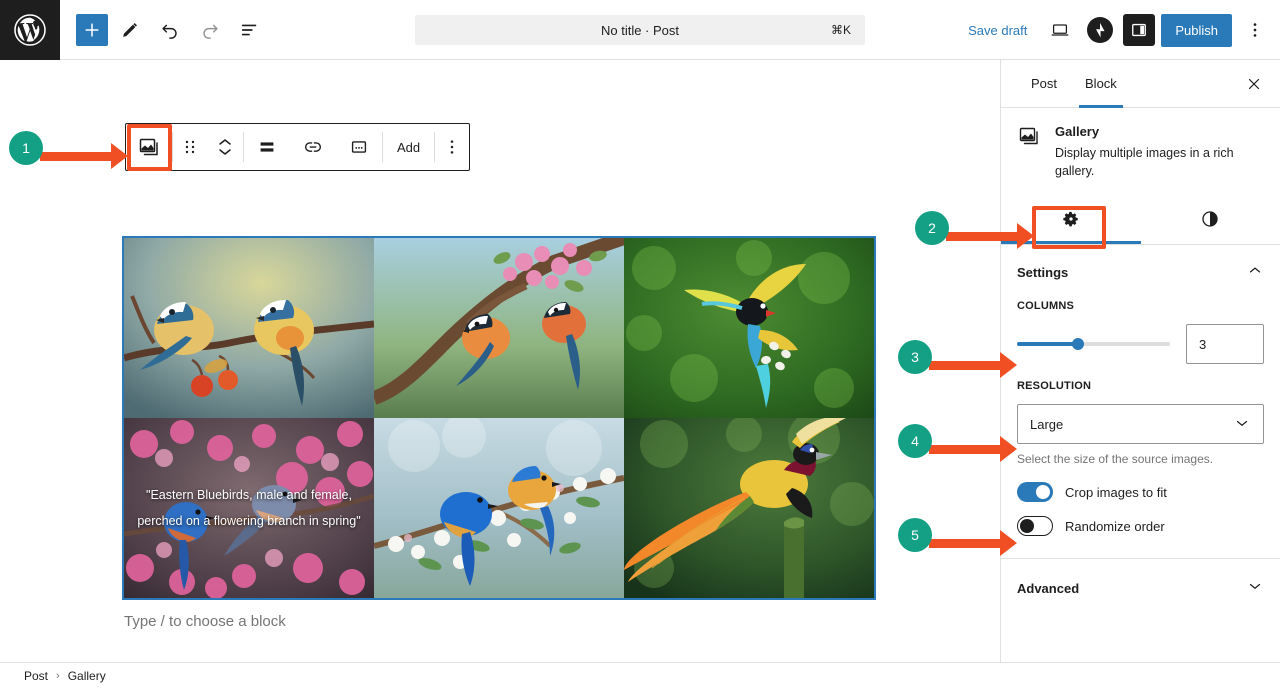 The width and height of the screenshot is (1280, 688). I want to click on columns-label: Columns, so click(1046, 306).